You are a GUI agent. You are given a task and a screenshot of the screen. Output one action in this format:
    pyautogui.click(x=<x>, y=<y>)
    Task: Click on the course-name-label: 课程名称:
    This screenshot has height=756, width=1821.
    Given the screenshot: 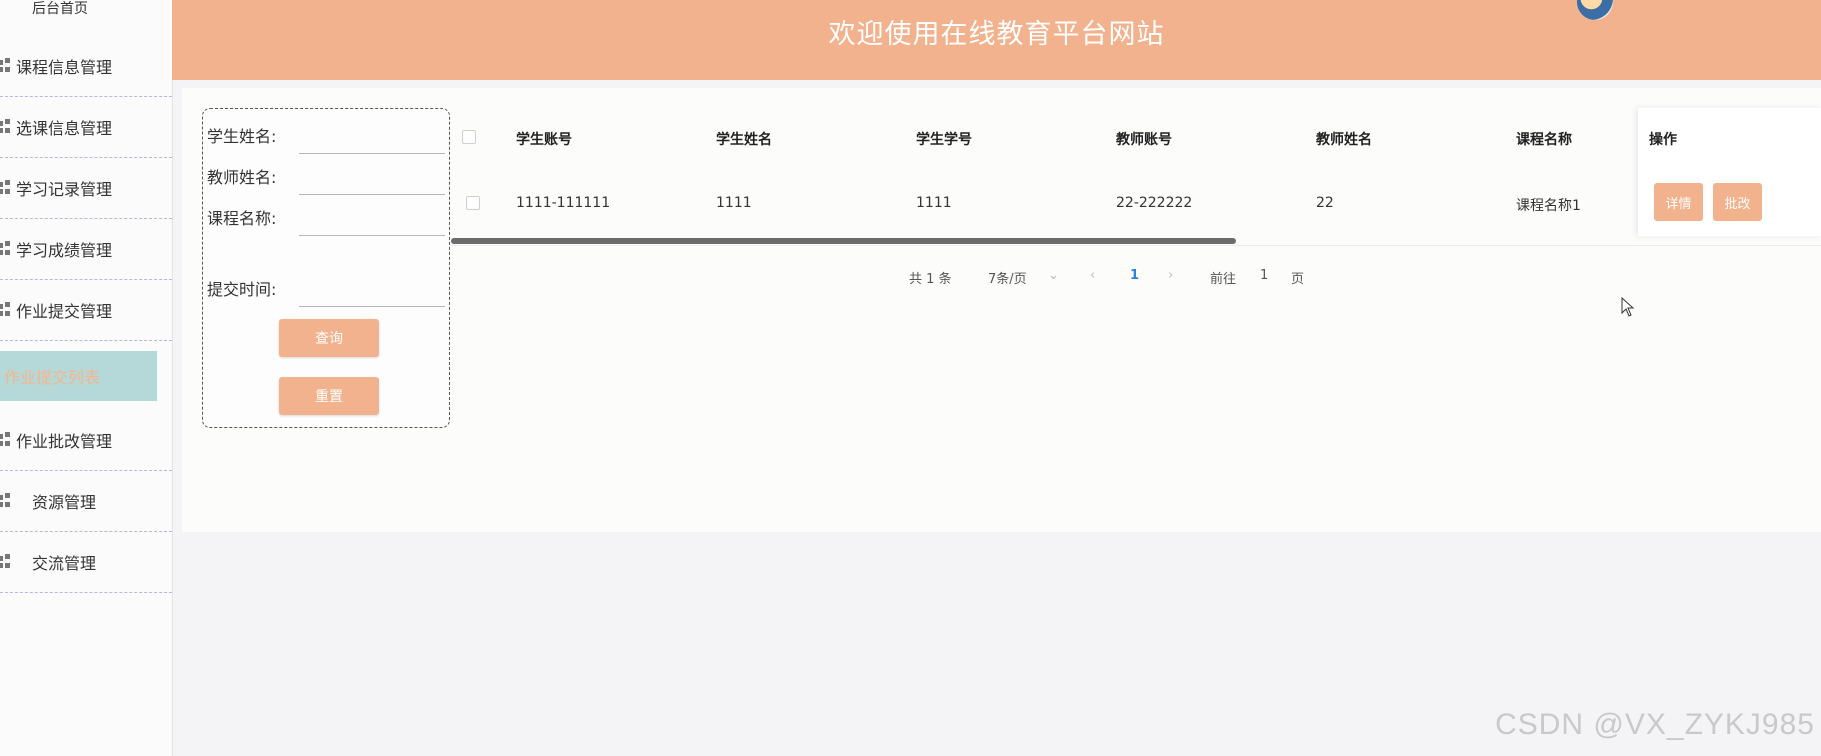 What is the action you would take?
    pyautogui.click(x=242, y=218)
    